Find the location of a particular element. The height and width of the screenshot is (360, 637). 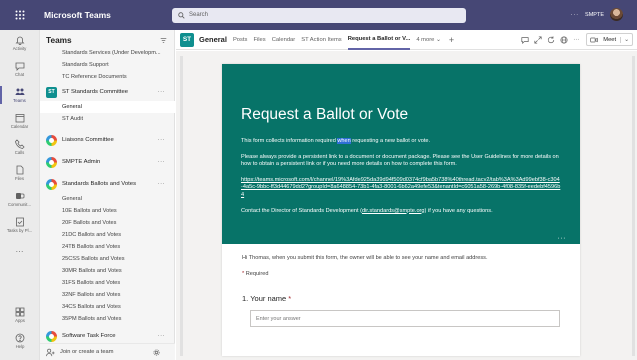

tab-calendar: Calendar is located at coordinates (284, 40).